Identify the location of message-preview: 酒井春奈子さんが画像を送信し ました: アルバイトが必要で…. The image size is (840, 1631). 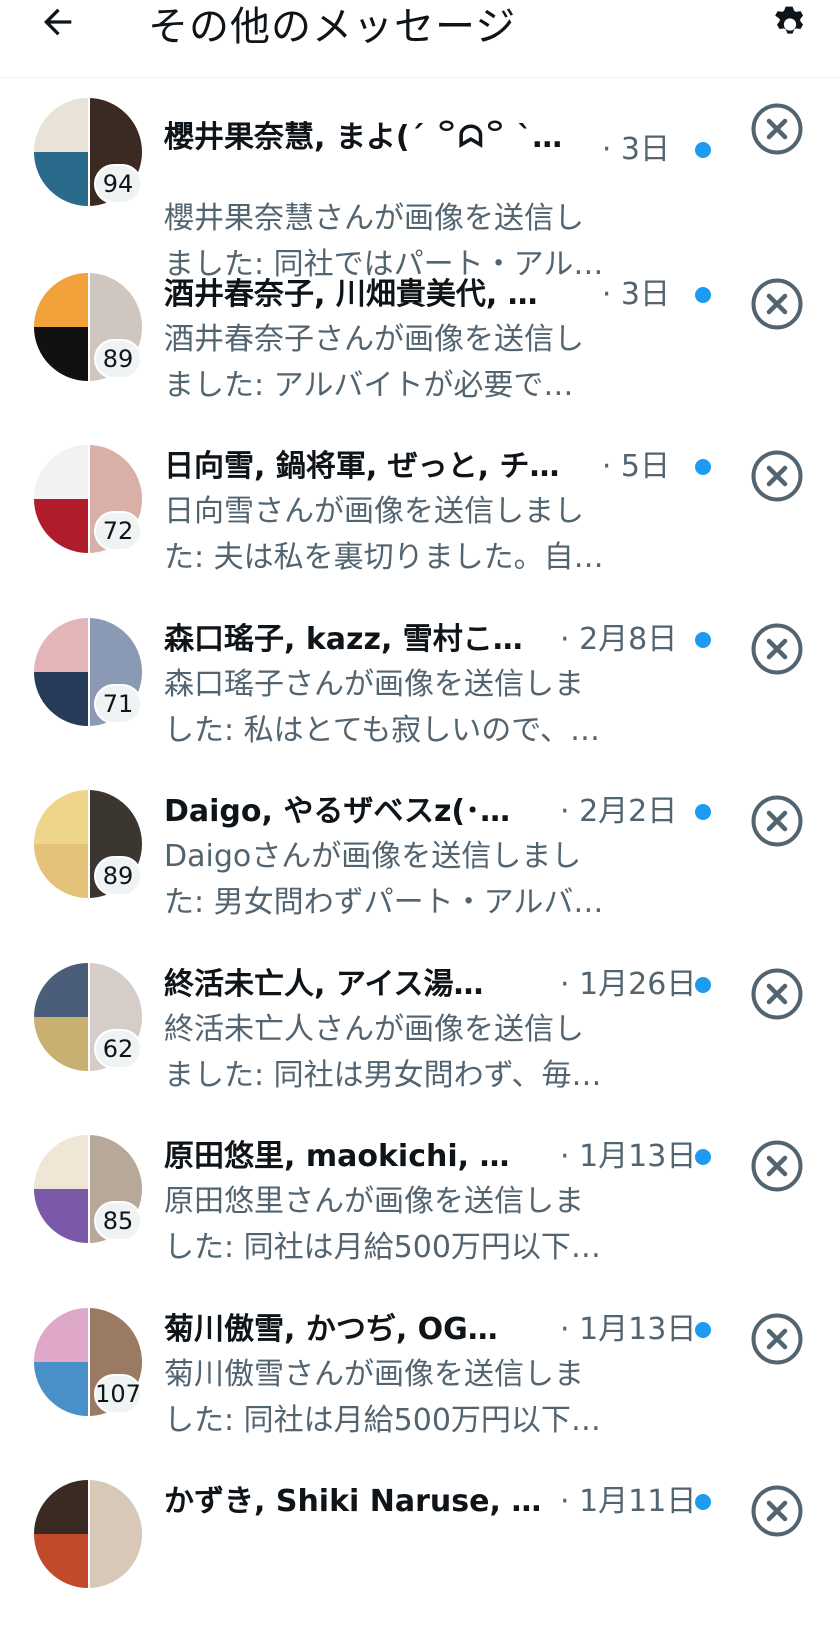
(409, 363).